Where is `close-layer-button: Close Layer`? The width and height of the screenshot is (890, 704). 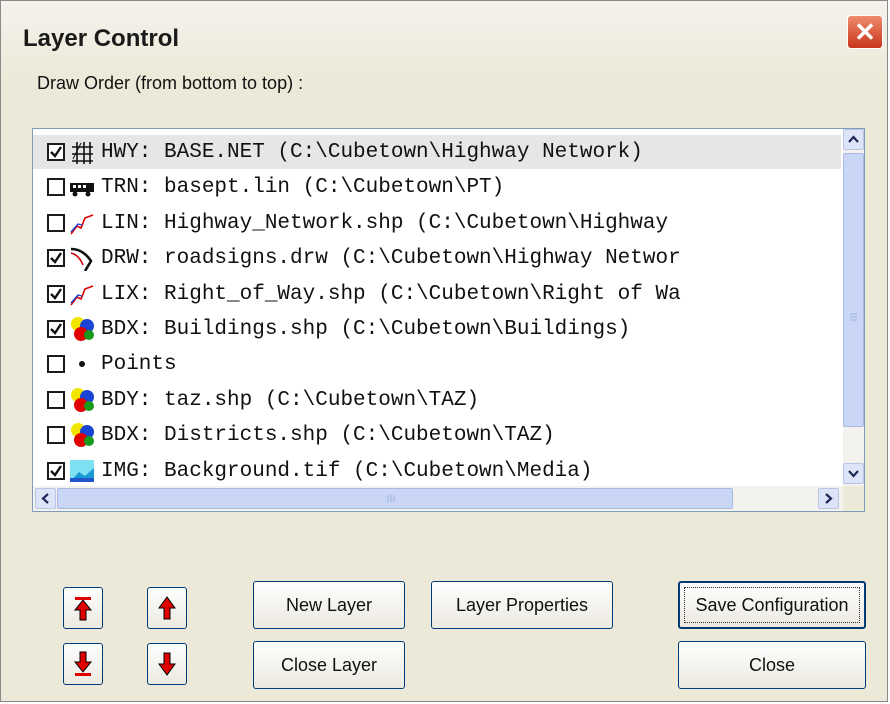 close-layer-button: Close Layer is located at coordinates (329, 665).